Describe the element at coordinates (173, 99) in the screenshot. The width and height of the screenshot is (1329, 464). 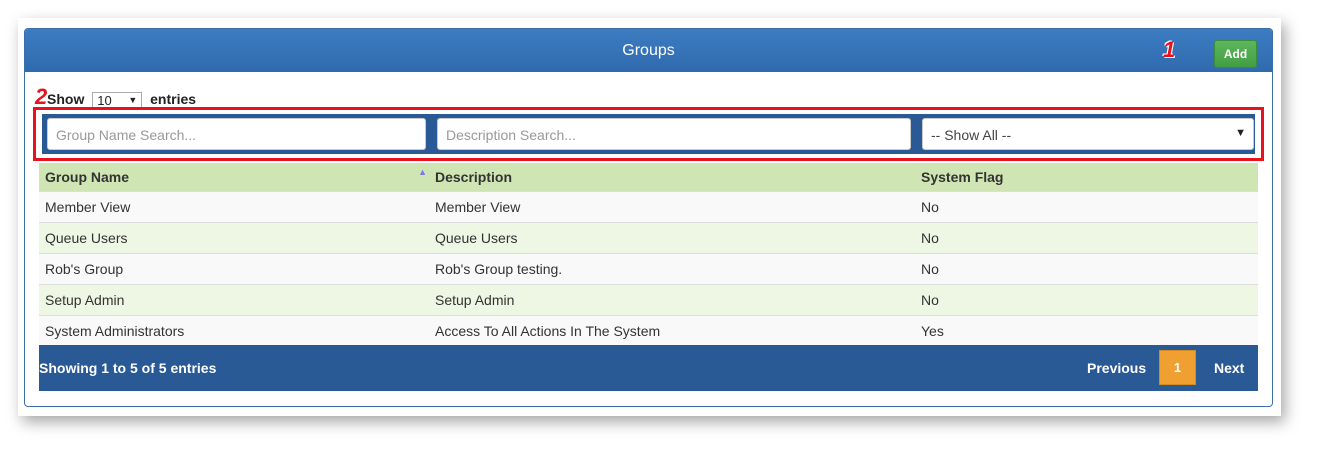
I see `length-suffix: entries` at that location.